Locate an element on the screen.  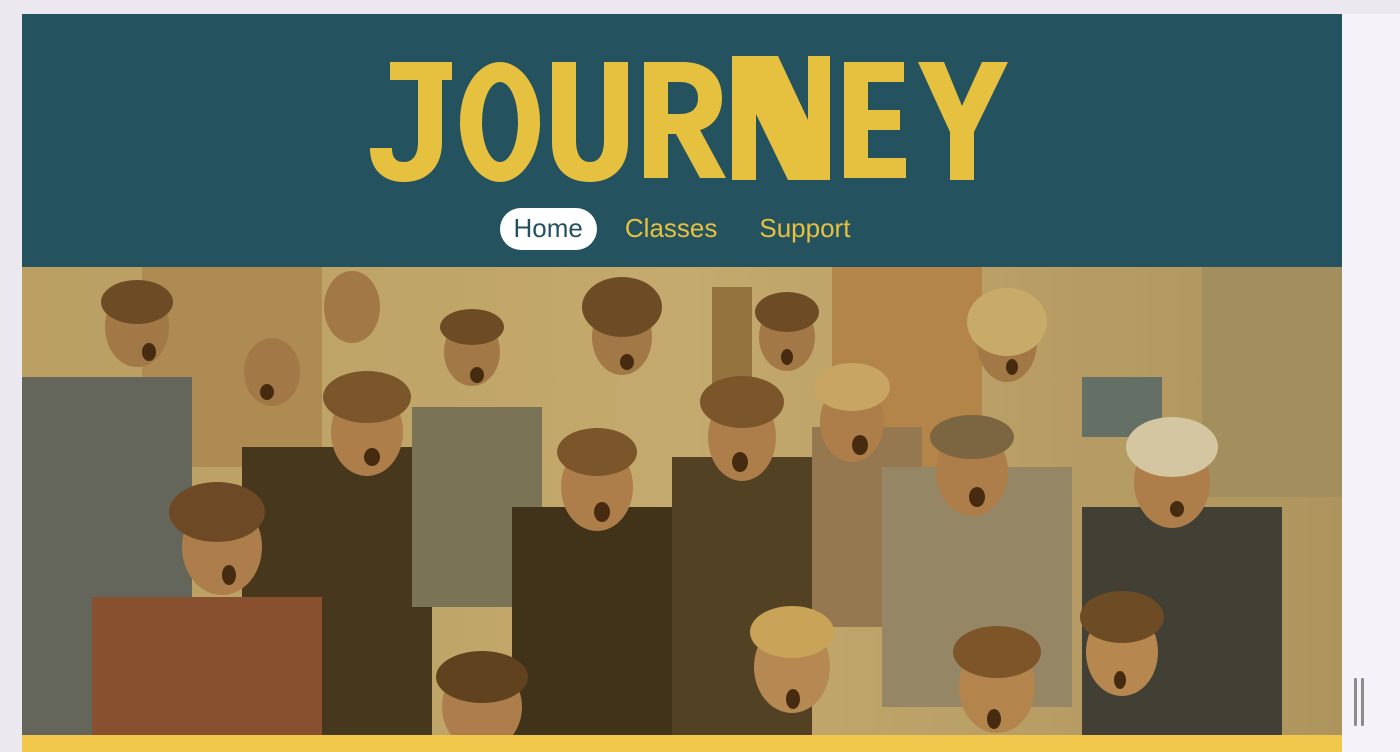
resize-handle is located at coordinates (1360, 702).